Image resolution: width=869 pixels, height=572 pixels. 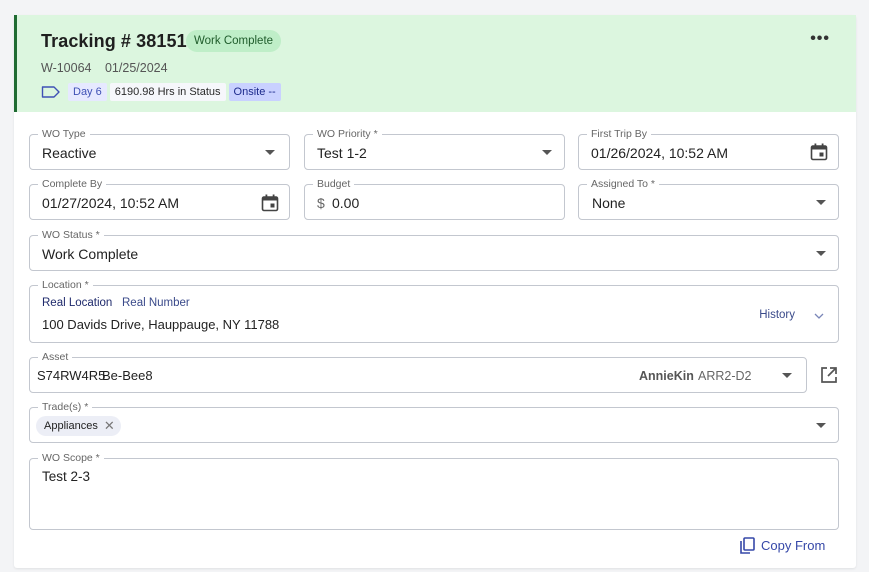 I want to click on page-title: Tracking # 38151, so click(x=114, y=41).